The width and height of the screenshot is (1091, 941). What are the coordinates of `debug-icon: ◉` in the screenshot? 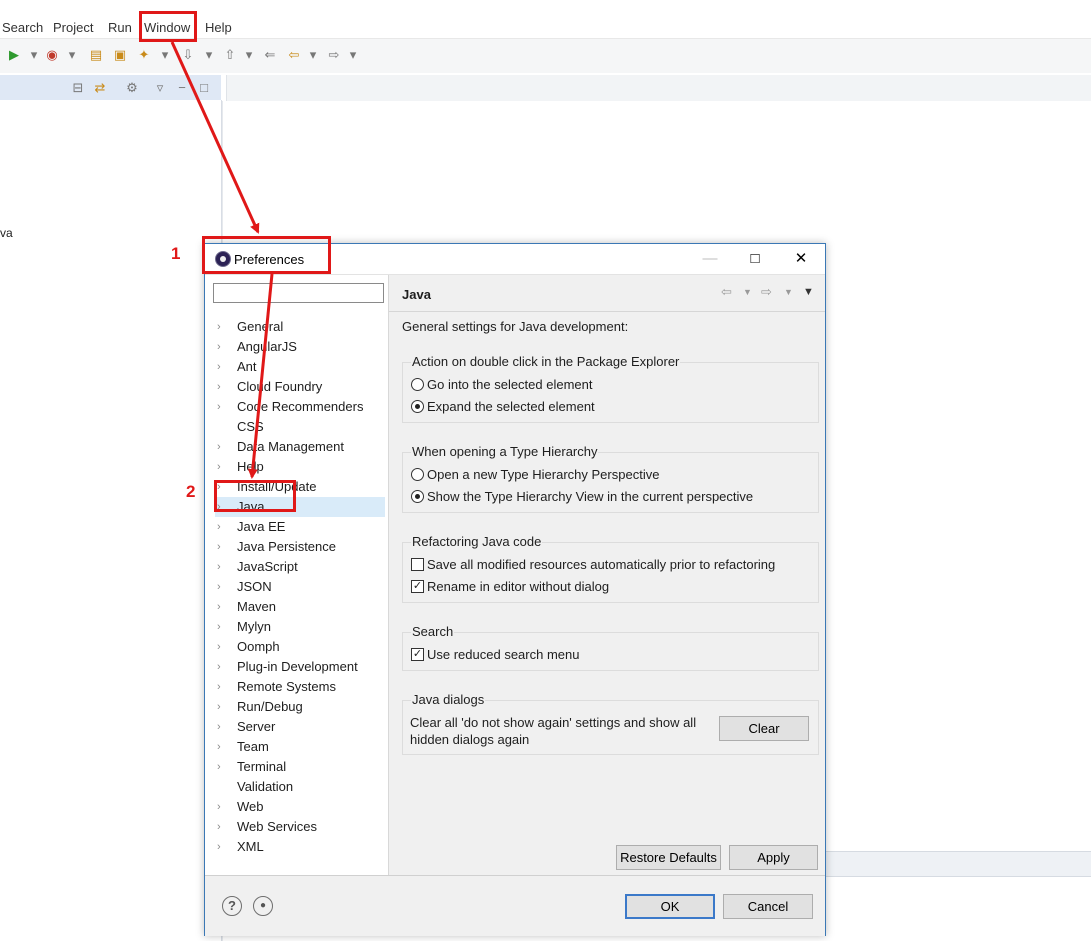 It's located at (52, 55).